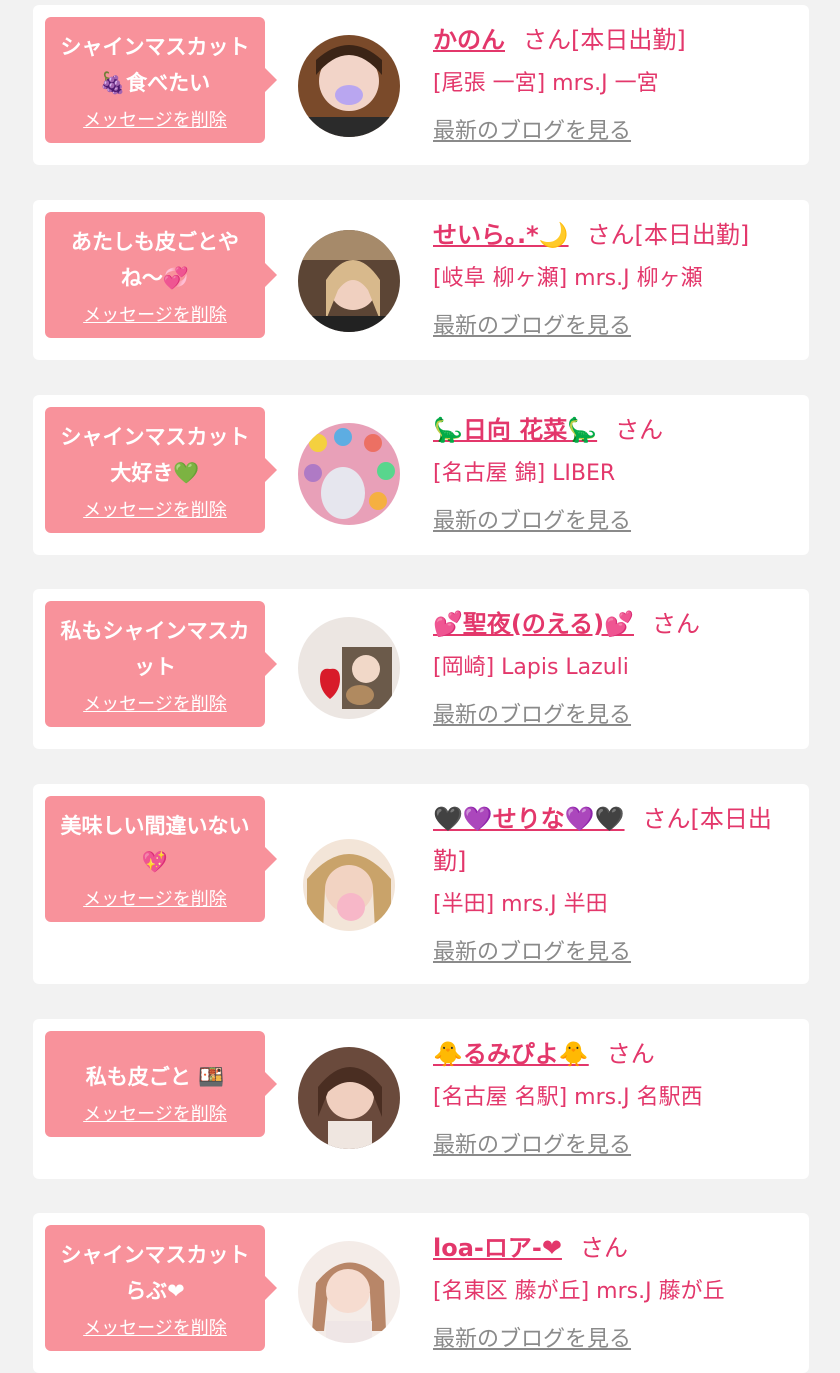  Describe the element at coordinates (533, 624) in the screenshot. I see `cast-name-link: 💕聖夜(のえる)💕` at that location.